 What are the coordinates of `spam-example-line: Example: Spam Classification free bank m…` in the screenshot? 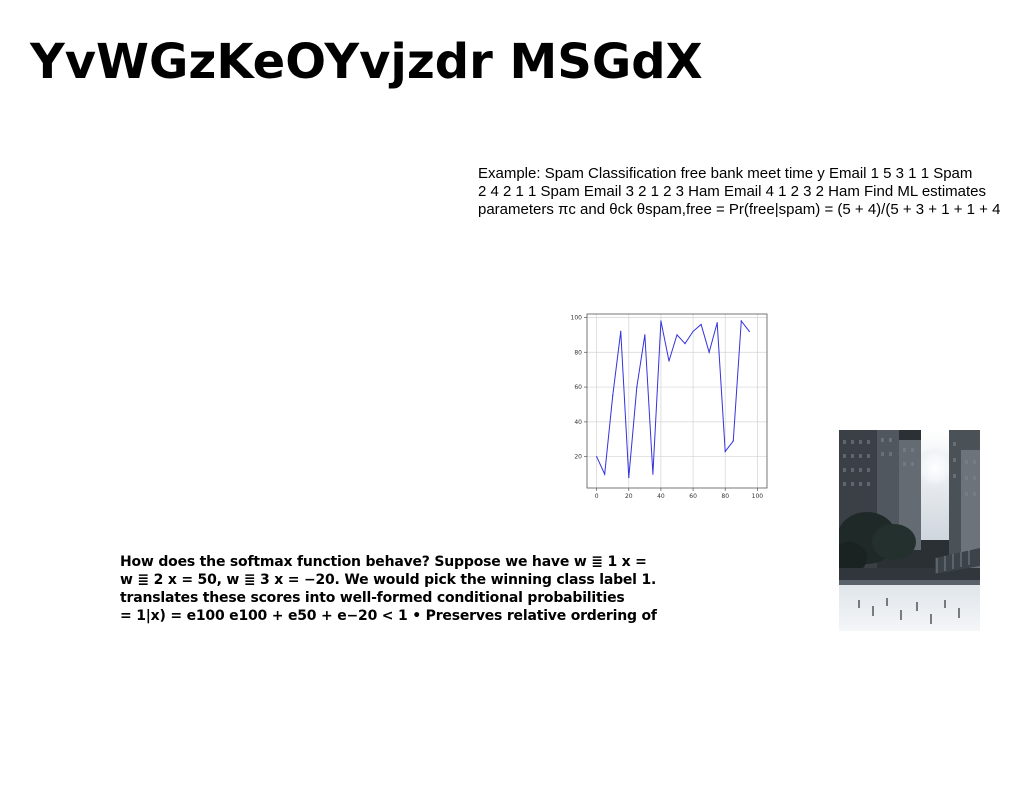 It's located at (725, 173).